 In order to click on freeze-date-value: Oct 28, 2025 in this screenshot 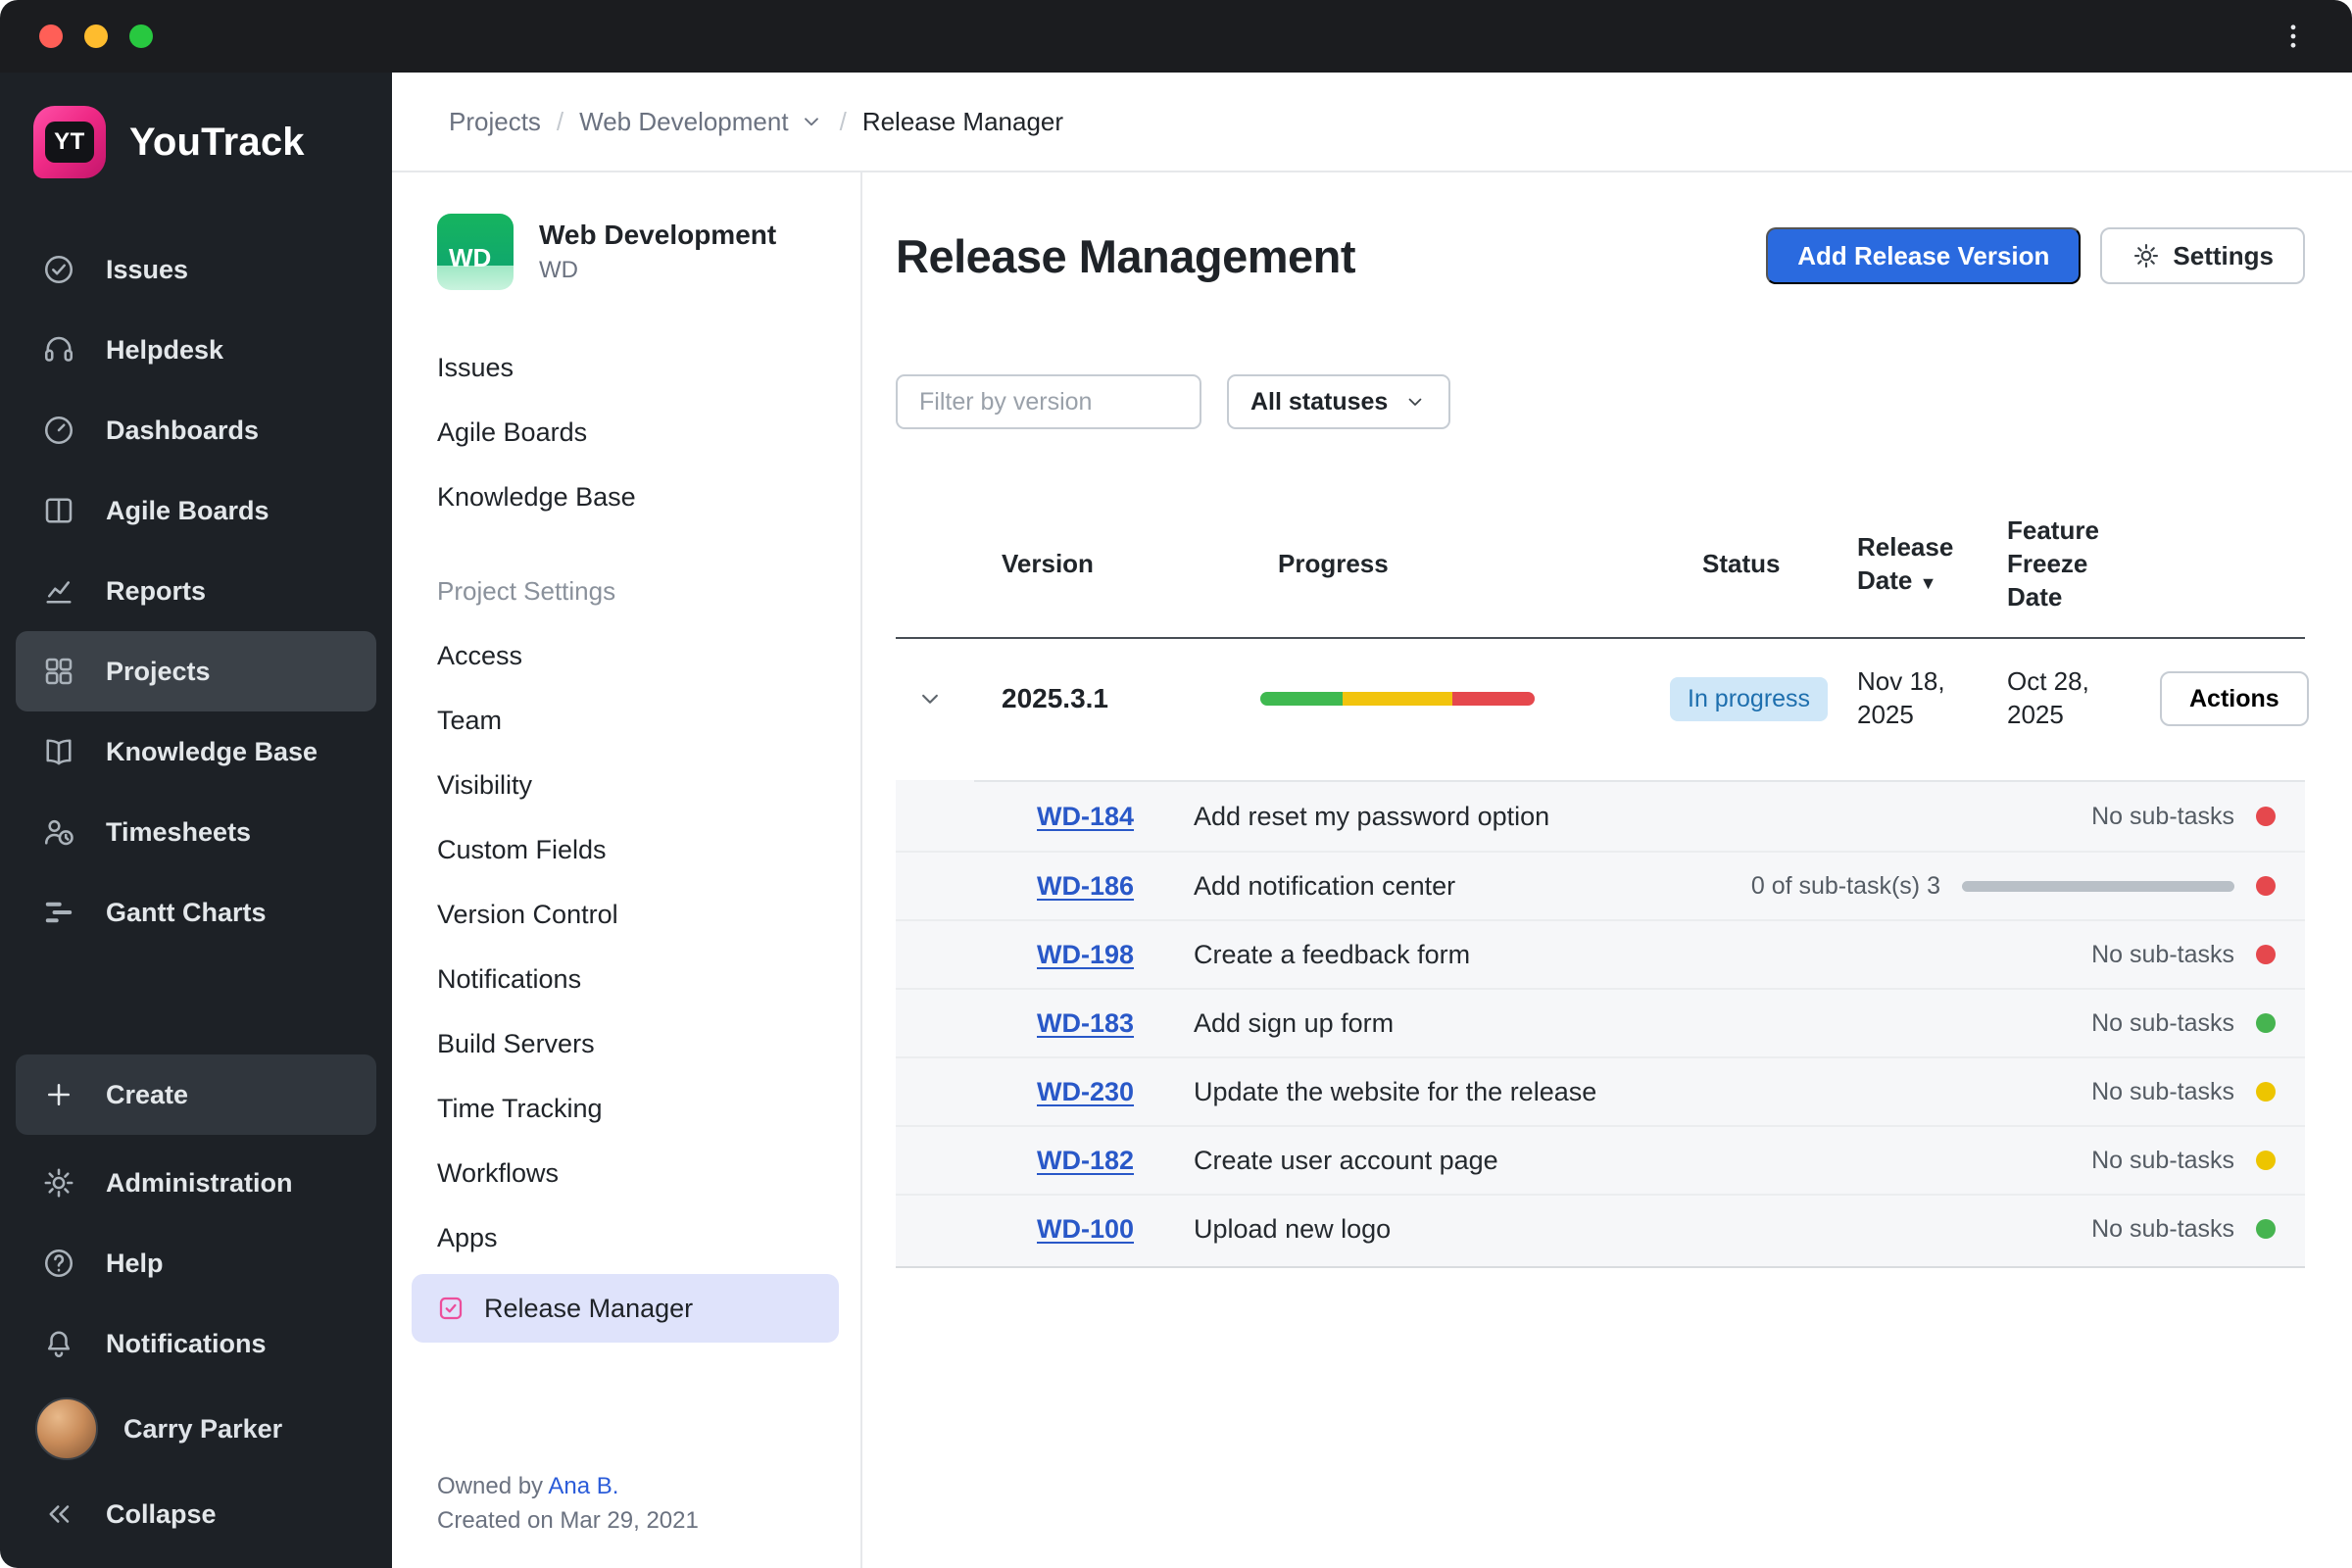, I will do `click(2048, 697)`.